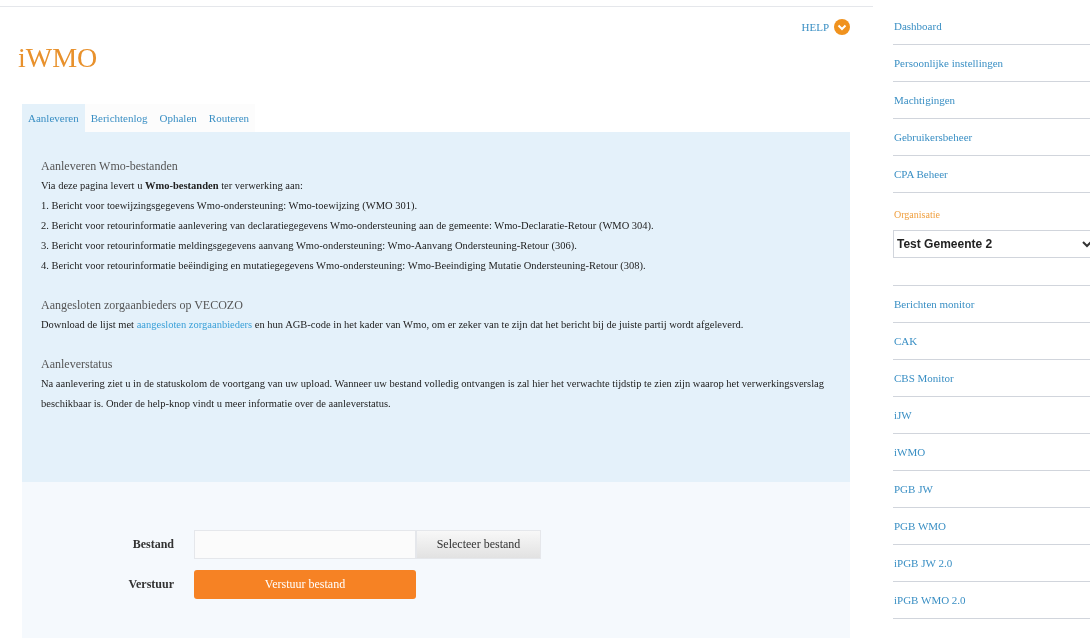 This screenshot has width=1090, height=638. Describe the element at coordinates (153, 544) in the screenshot. I see `field-label: Bestand` at that location.